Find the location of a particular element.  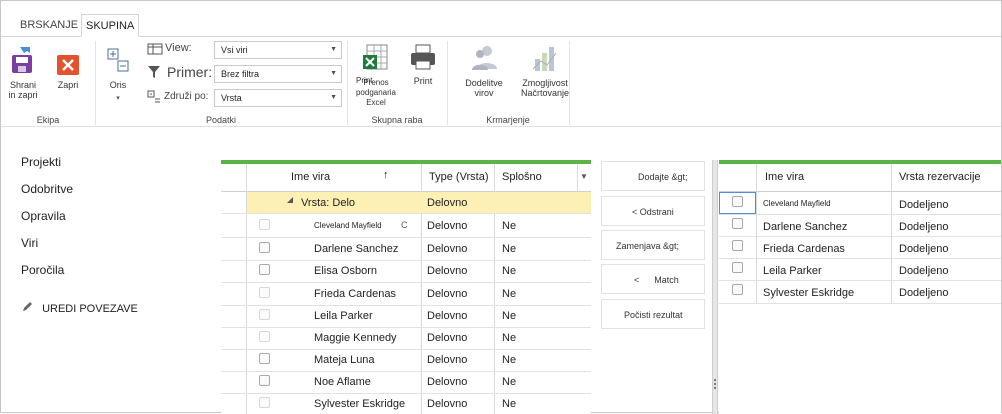

sort-ascending-icon: ↑ is located at coordinates (386, 175).